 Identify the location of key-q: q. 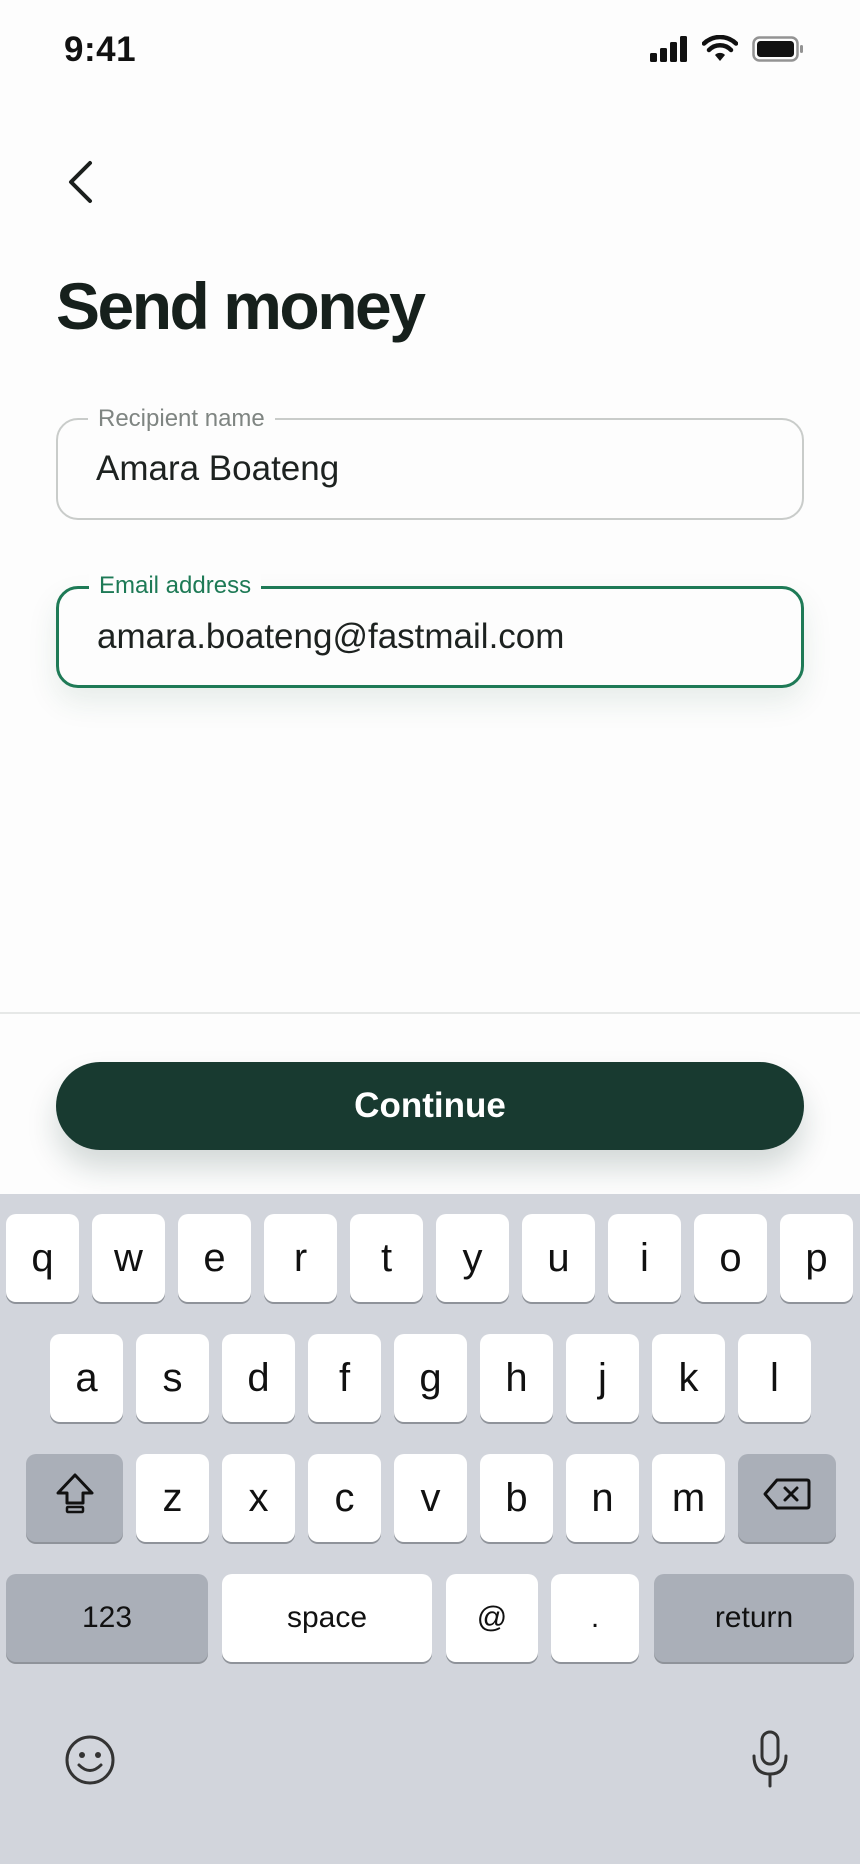
(42, 1258).